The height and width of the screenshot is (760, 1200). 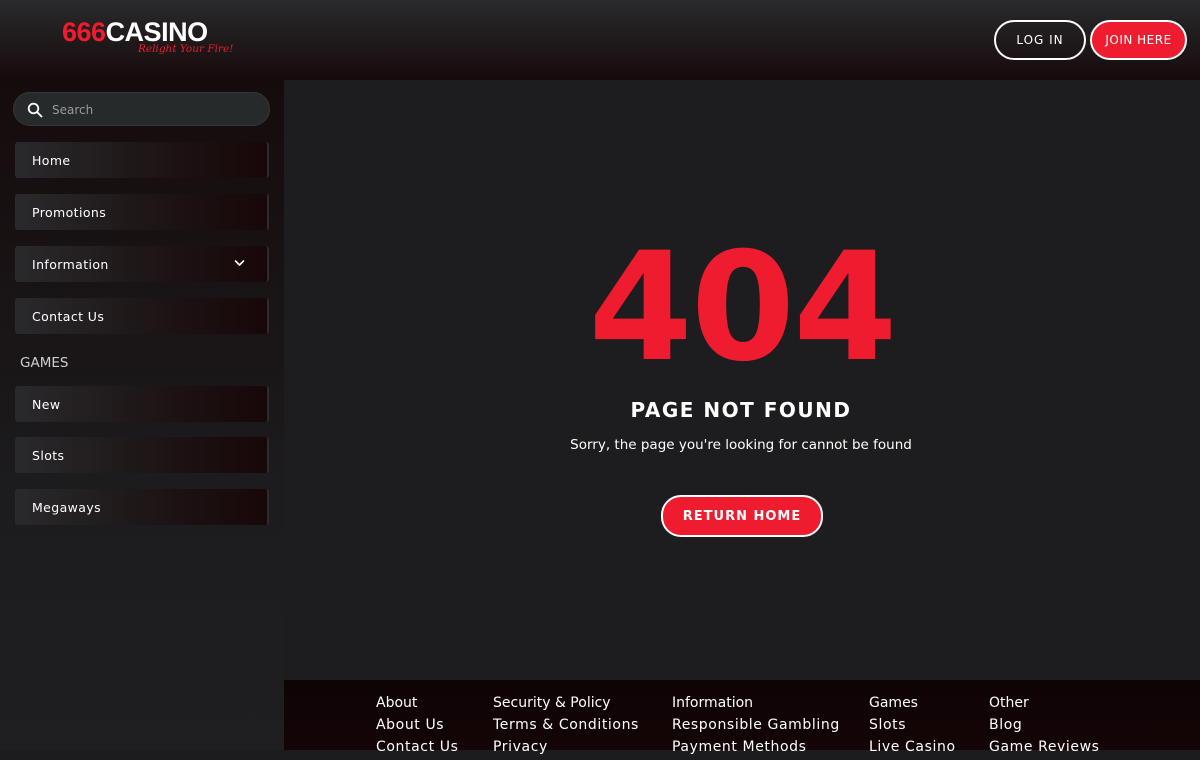 I want to click on sidebar-item-label: Megaways, so click(x=67, y=507).